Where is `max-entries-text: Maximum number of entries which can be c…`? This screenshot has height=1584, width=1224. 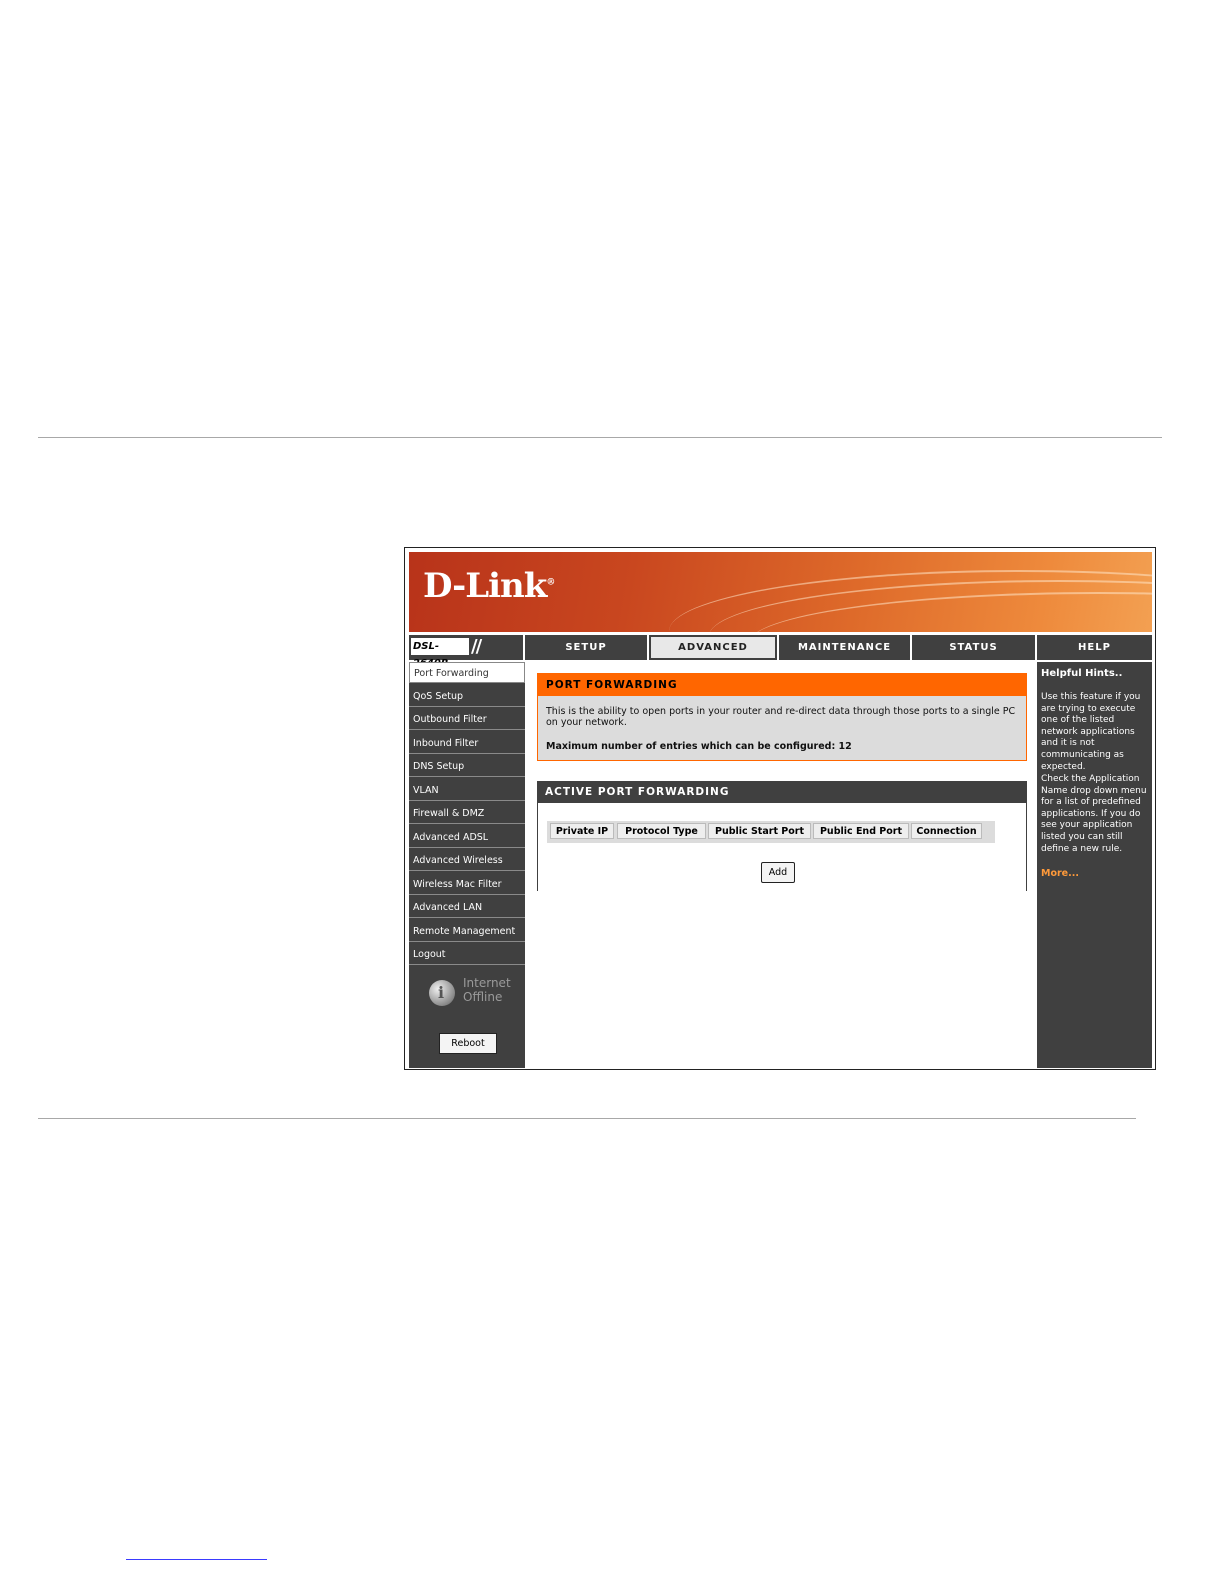
max-entries-text: Maximum number of entries which can be c… is located at coordinates (699, 746).